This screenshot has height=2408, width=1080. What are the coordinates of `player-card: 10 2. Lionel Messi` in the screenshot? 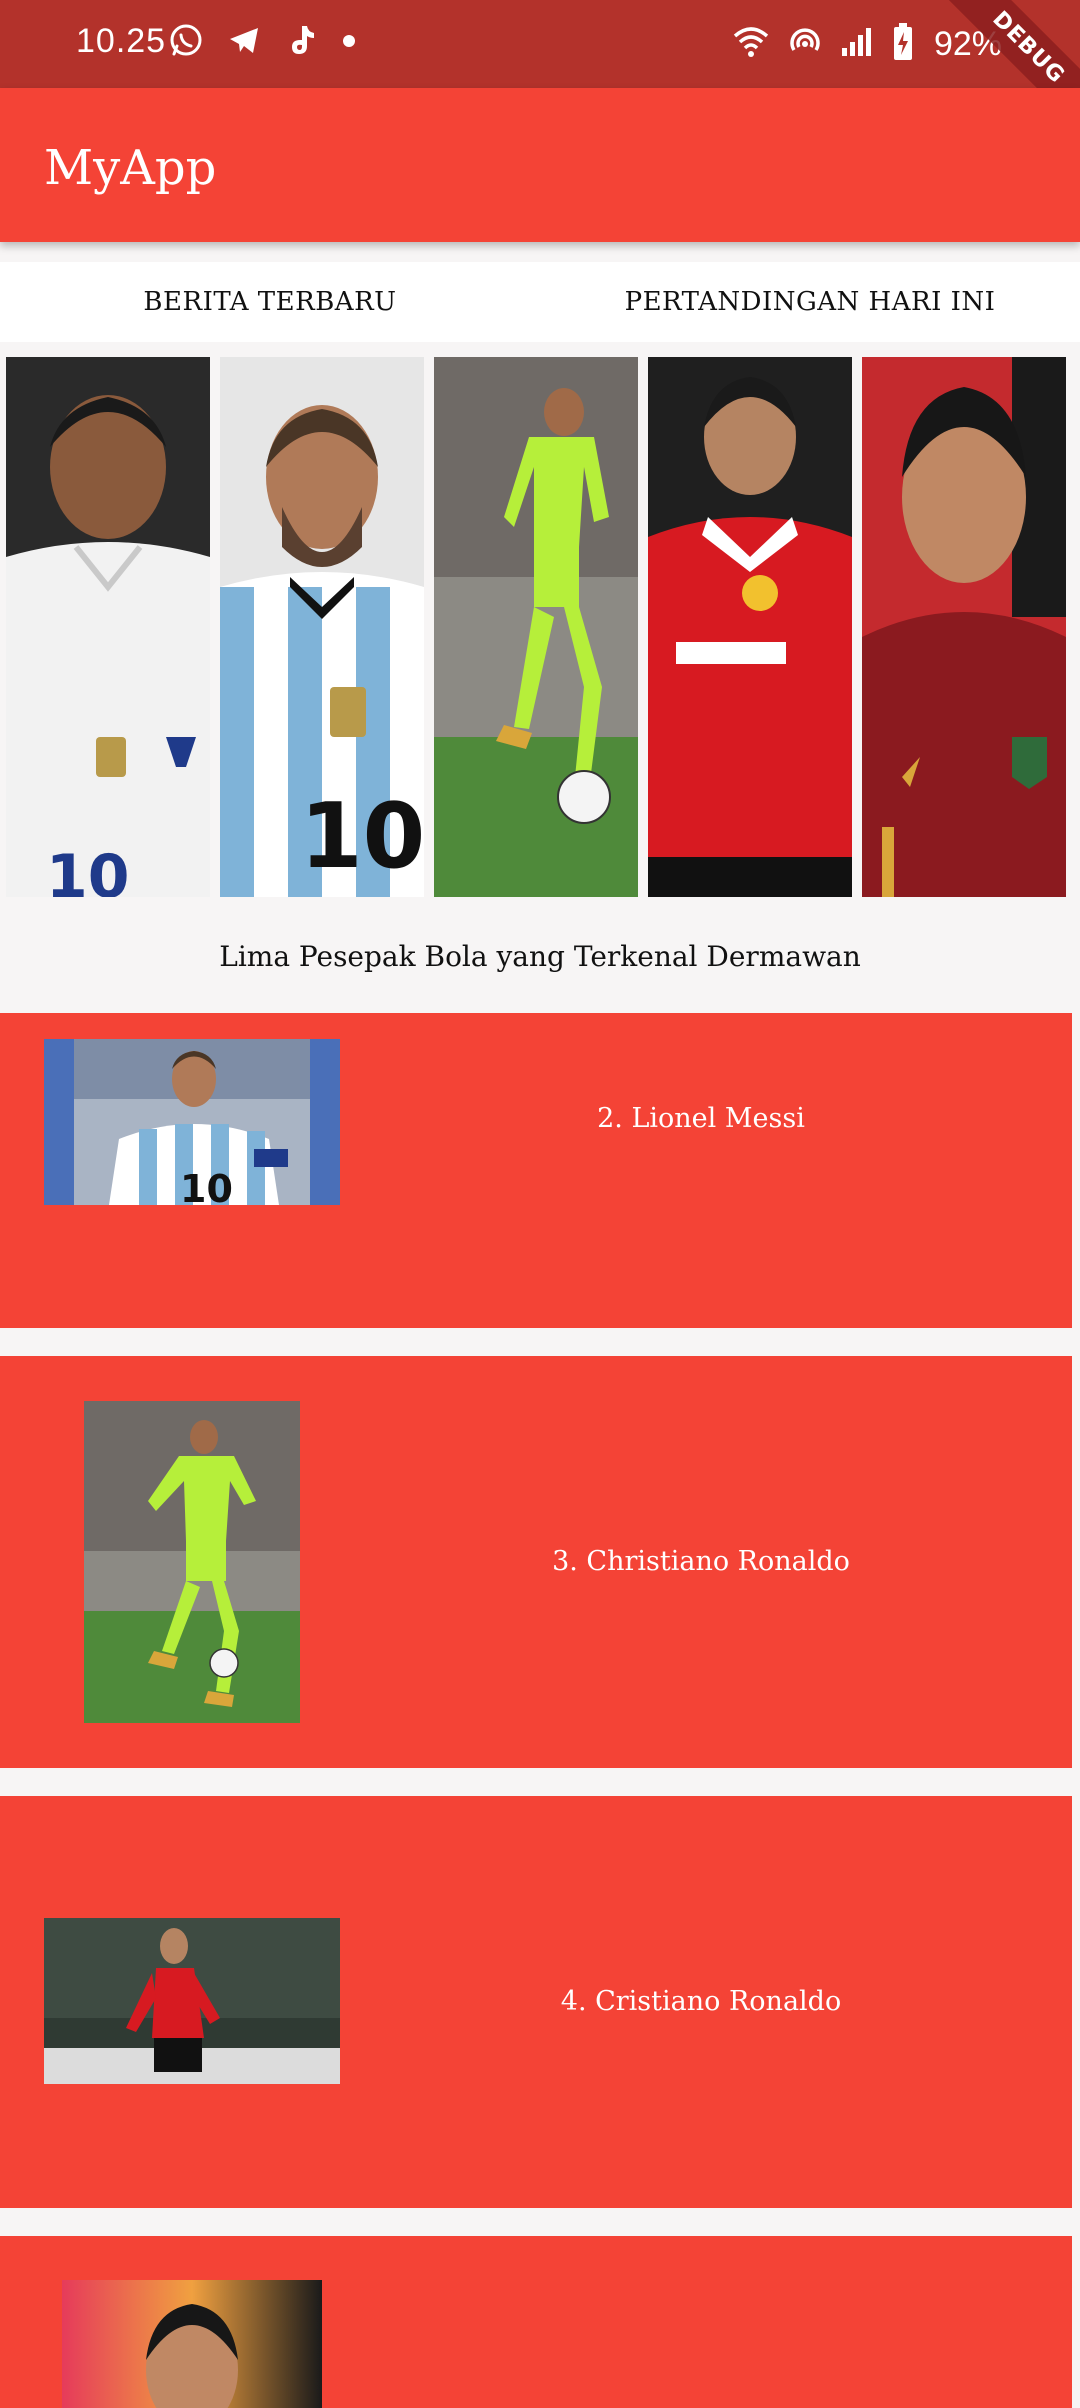 It's located at (536, 1170).